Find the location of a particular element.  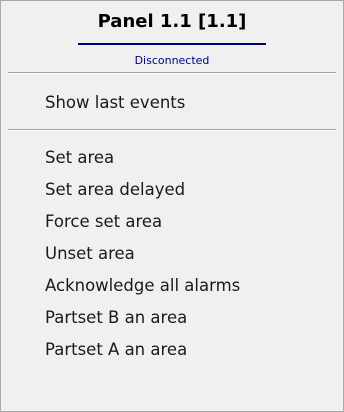

menu-item-set-area-delayed: Set area delayed is located at coordinates (172, 190).